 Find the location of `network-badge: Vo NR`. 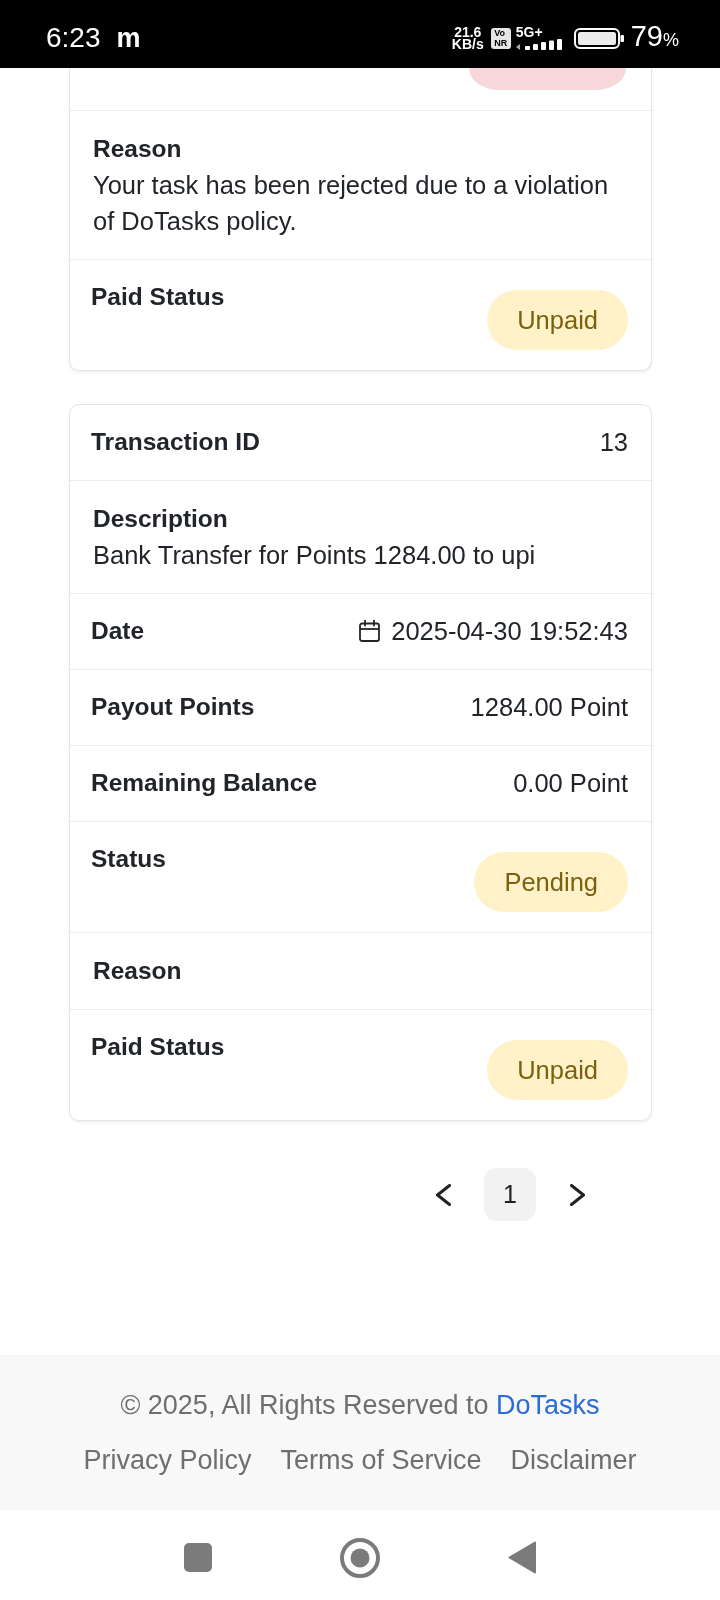

network-badge: Vo NR is located at coordinates (500, 38).